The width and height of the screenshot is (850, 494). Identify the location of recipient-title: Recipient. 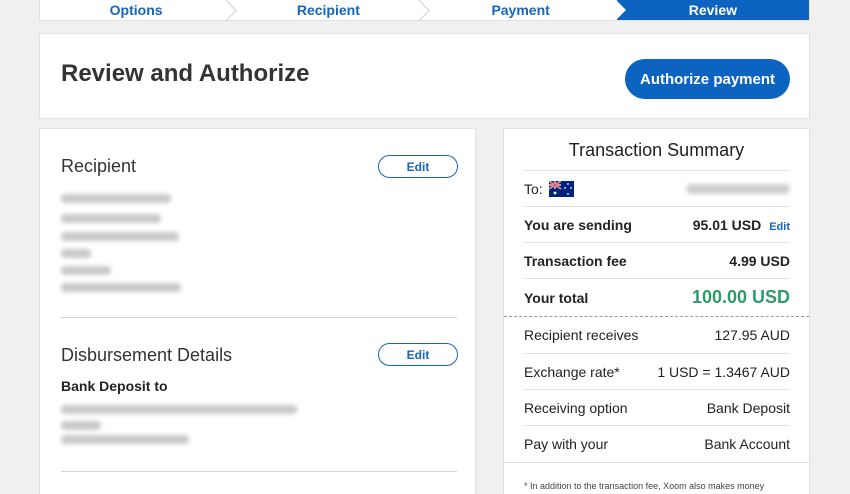
(99, 166).